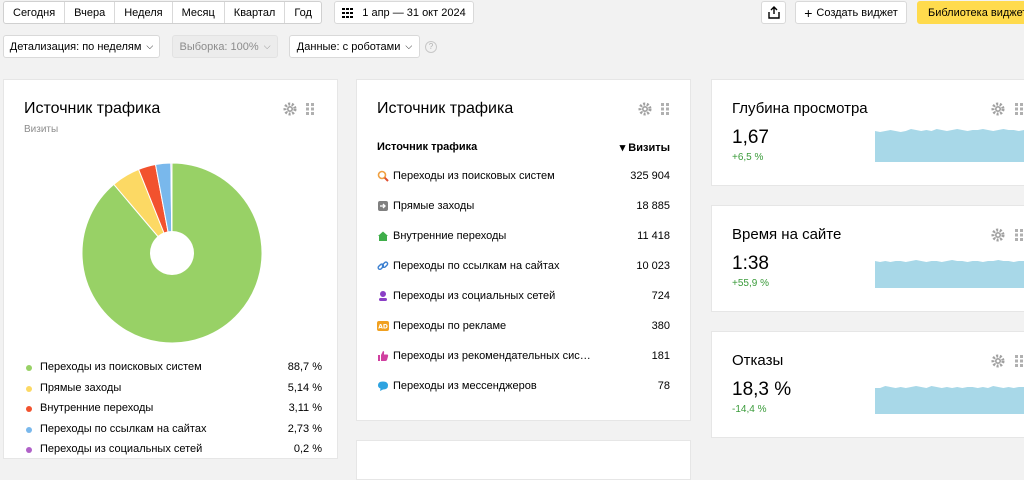  What do you see at coordinates (304, 367) in the screenshot?
I see `legend-value: 88,7 %` at bounding box center [304, 367].